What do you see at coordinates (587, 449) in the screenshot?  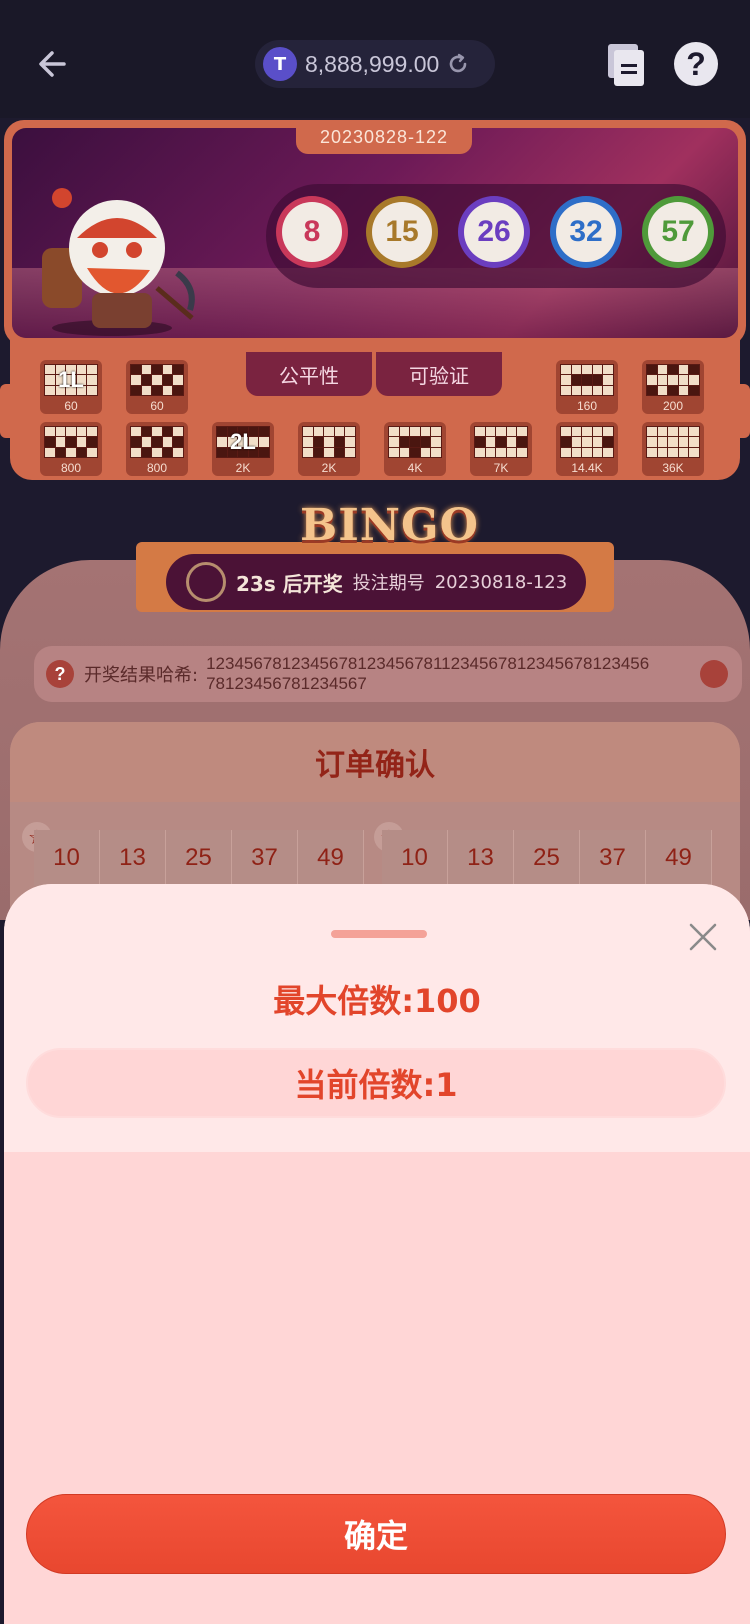 I see `pattern-card: 14.4K` at bounding box center [587, 449].